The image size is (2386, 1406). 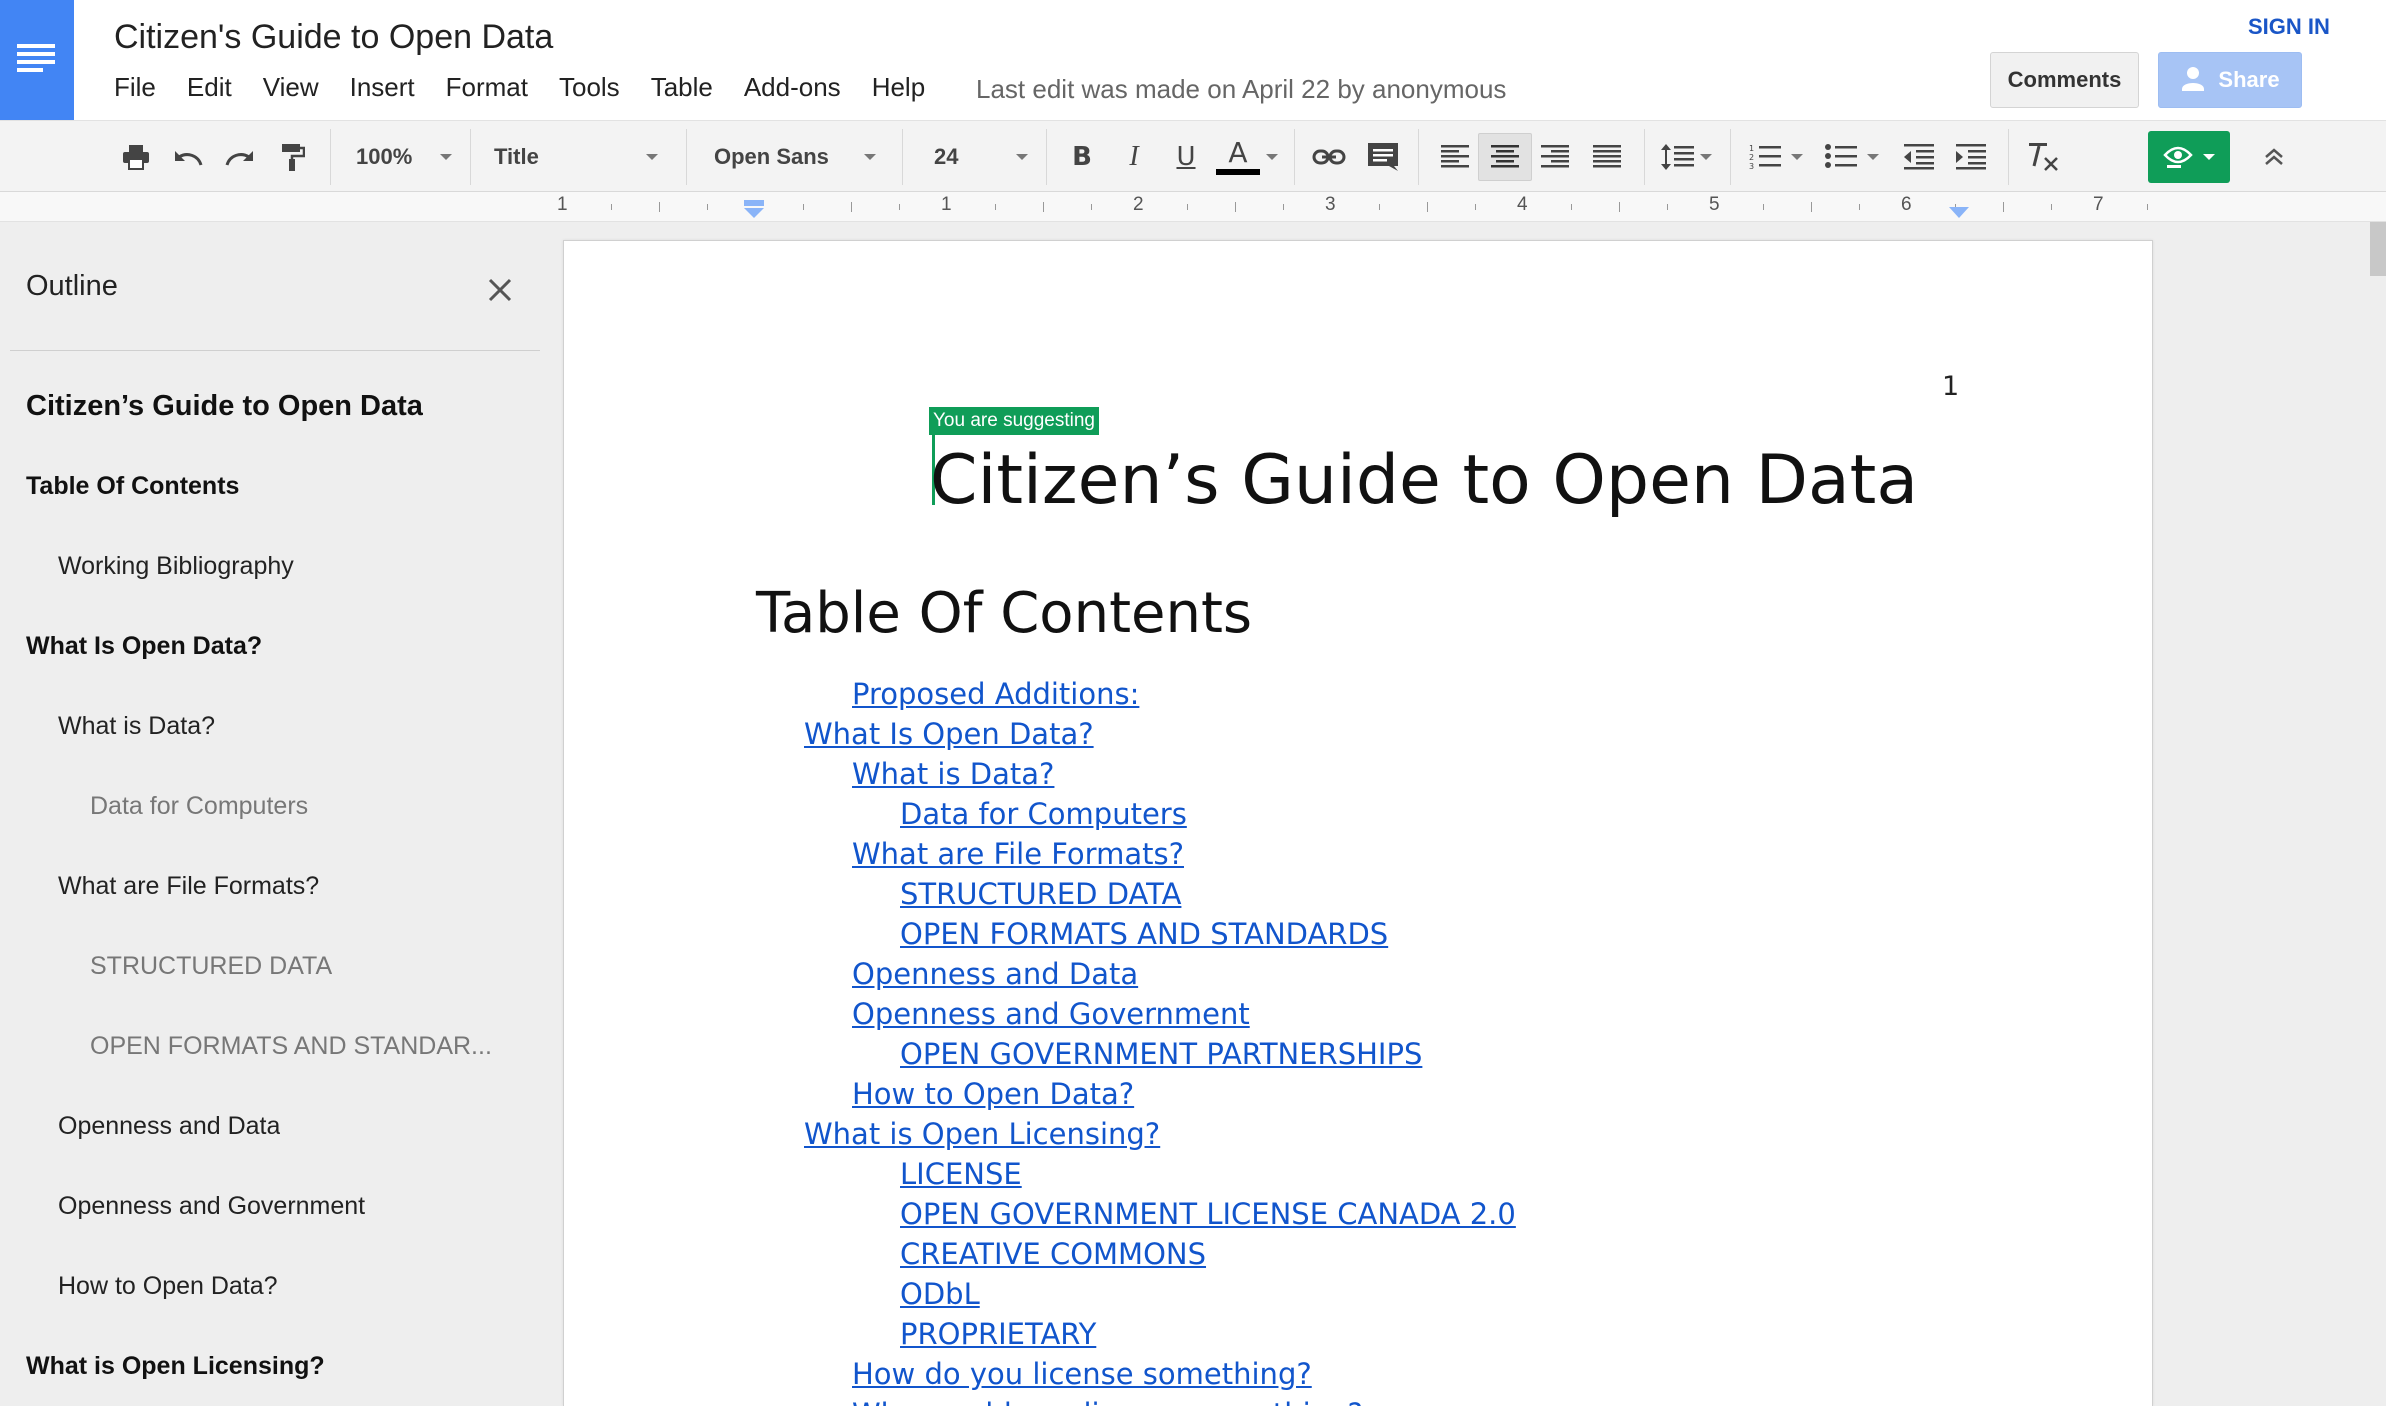 I want to click on share-person-icon, so click(x=2193, y=79).